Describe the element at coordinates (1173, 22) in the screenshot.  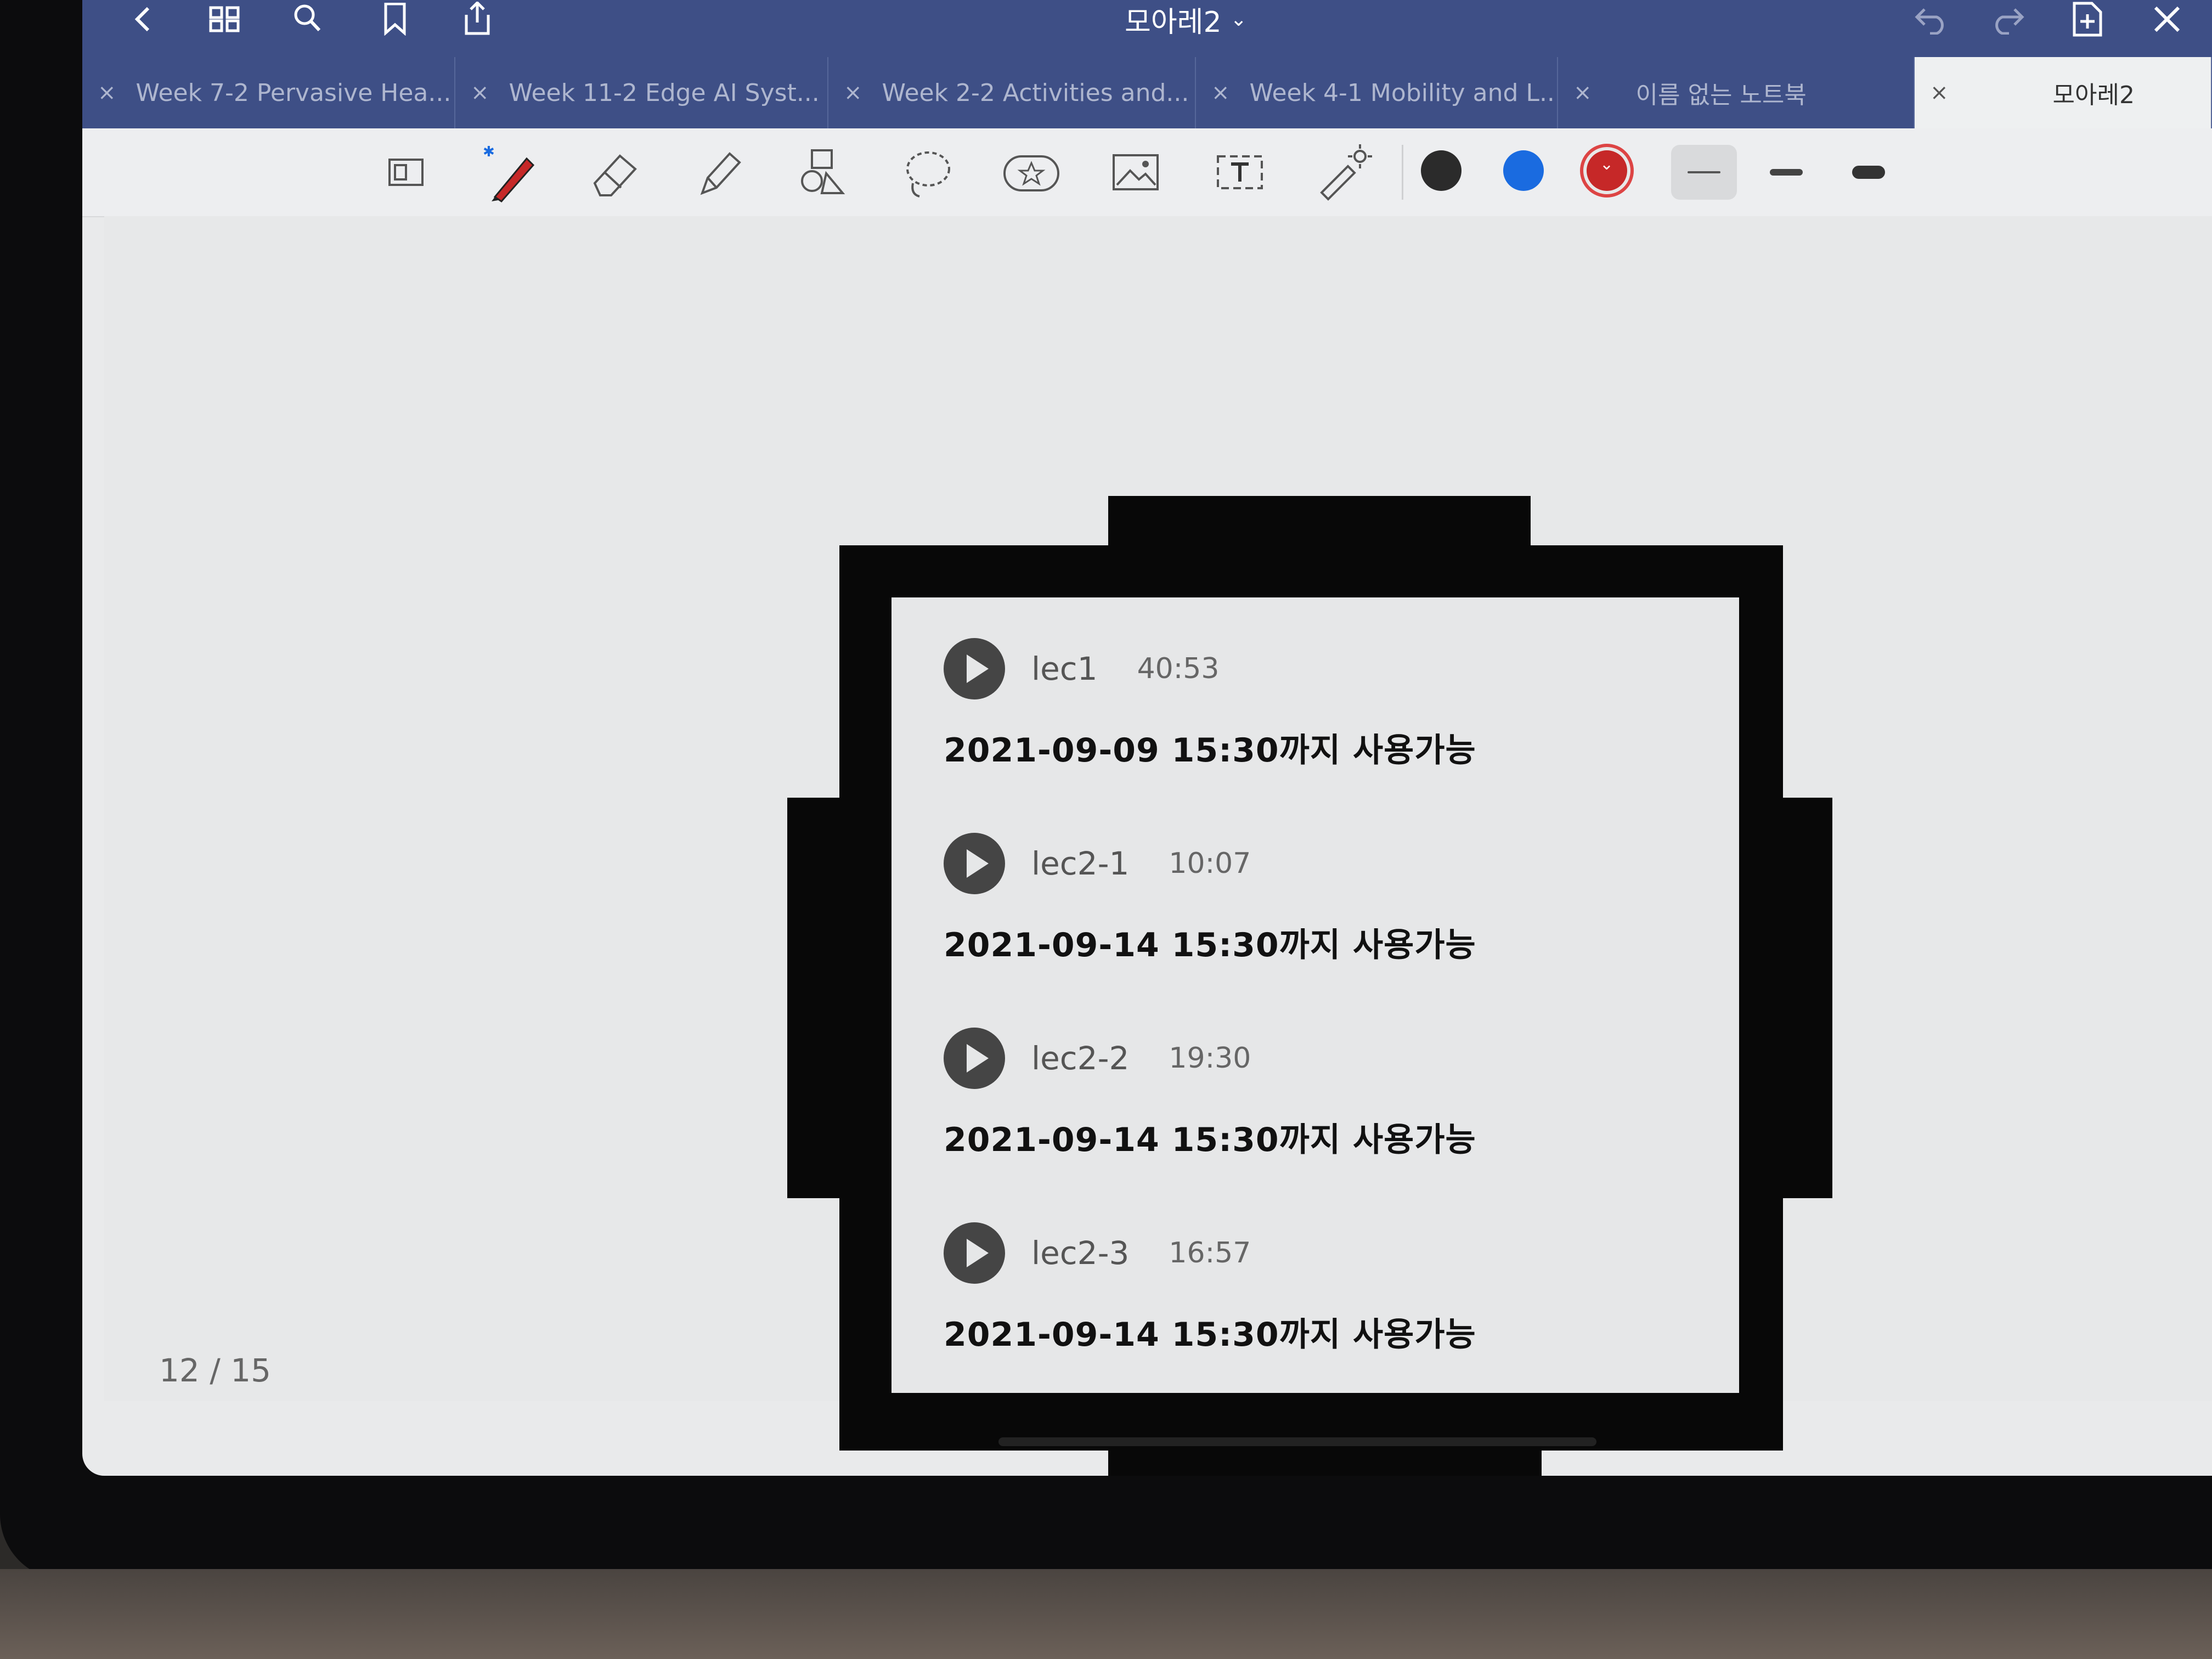
I see `notebook-title-label: 모아레2` at that location.